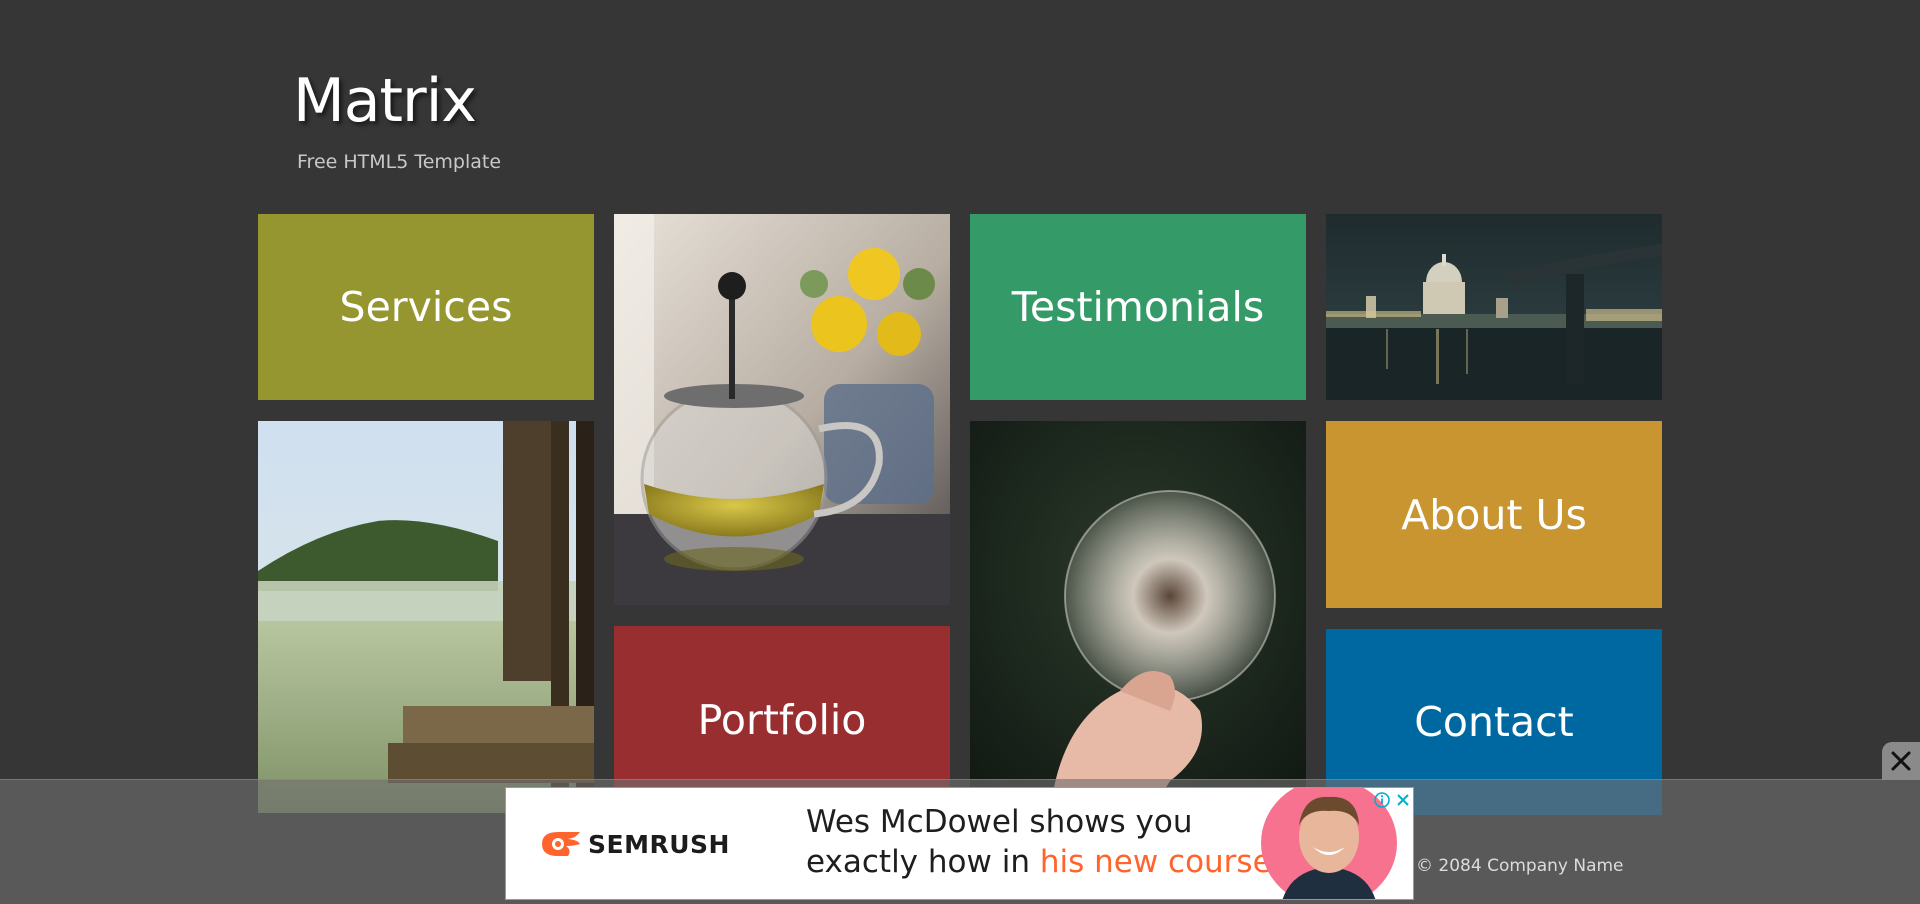 The image size is (1920, 904). What do you see at coordinates (426, 617) in the screenshot?
I see `lake-image` at bounding box center [426, 617].